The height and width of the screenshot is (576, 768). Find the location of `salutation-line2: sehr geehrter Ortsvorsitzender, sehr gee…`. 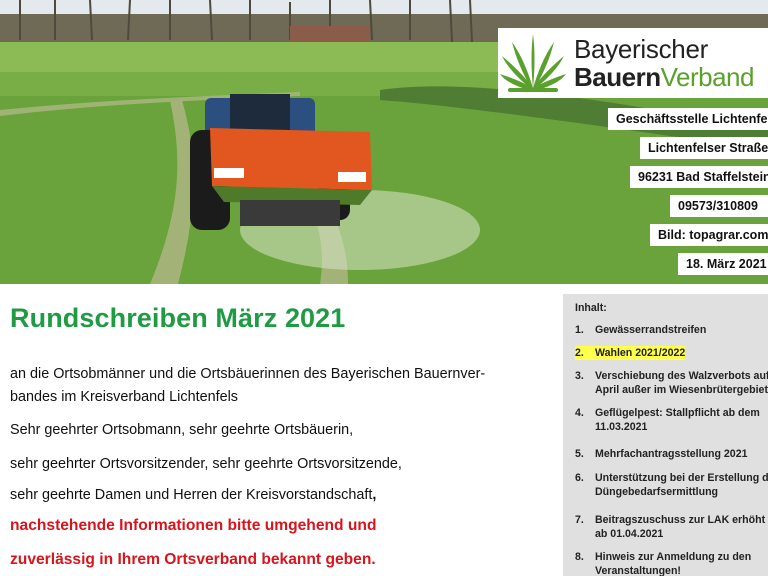

salutation-line2: sehr geehrter Ortsvorsitzender, sehr gee… is located at coordinates (206, 464).